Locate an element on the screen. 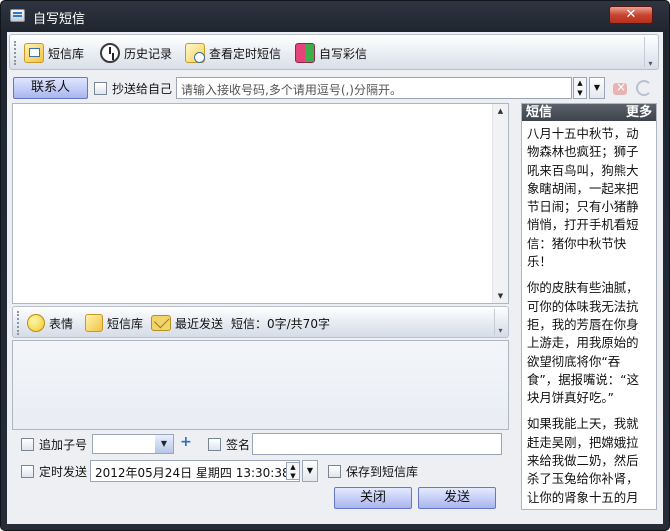 Image resolution: width=670 pixels, height=531 pixels. recipient-row: 联系人 抄送给自己 请输入接收号码,多个请用逗号(,)分隔开。 ▲ ▼ ▼ is located at coordinates (335, 88).